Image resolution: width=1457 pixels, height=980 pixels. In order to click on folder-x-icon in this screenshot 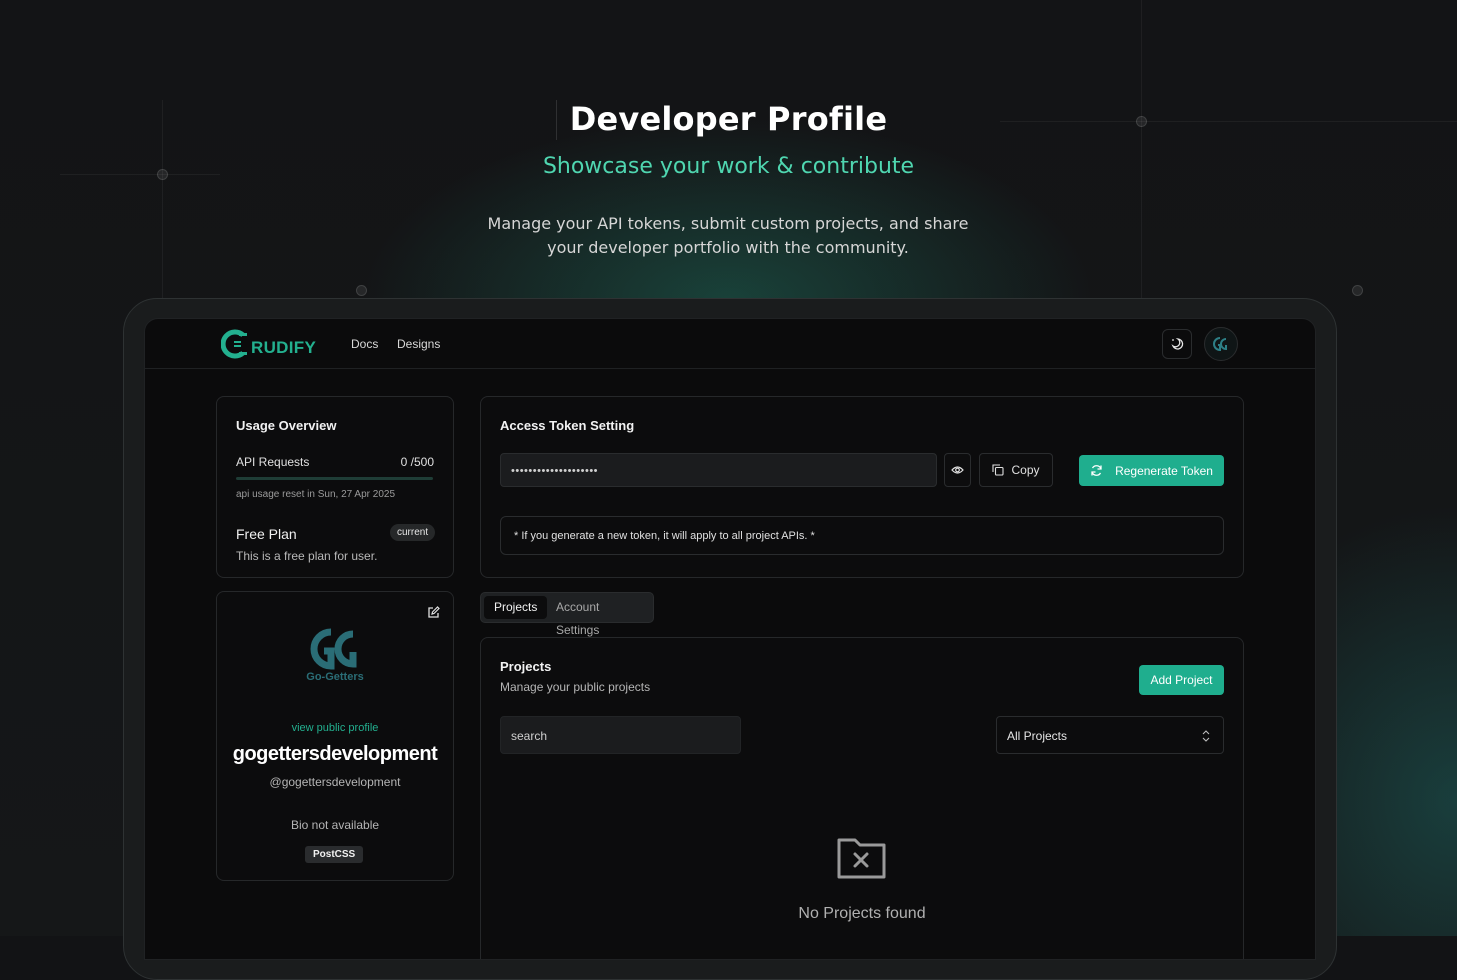, I will do `click(861, 858)`.